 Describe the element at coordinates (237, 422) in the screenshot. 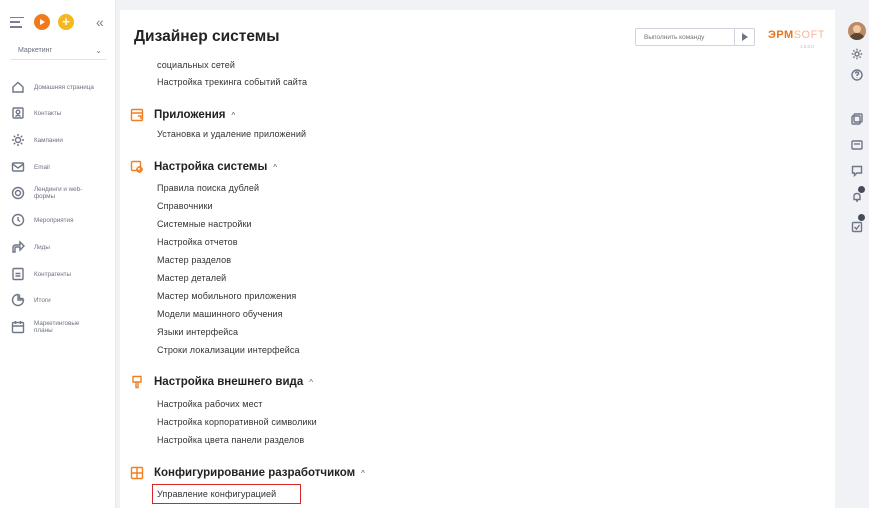

I see `designer-link: Настройка корпоративной символики` at that location.